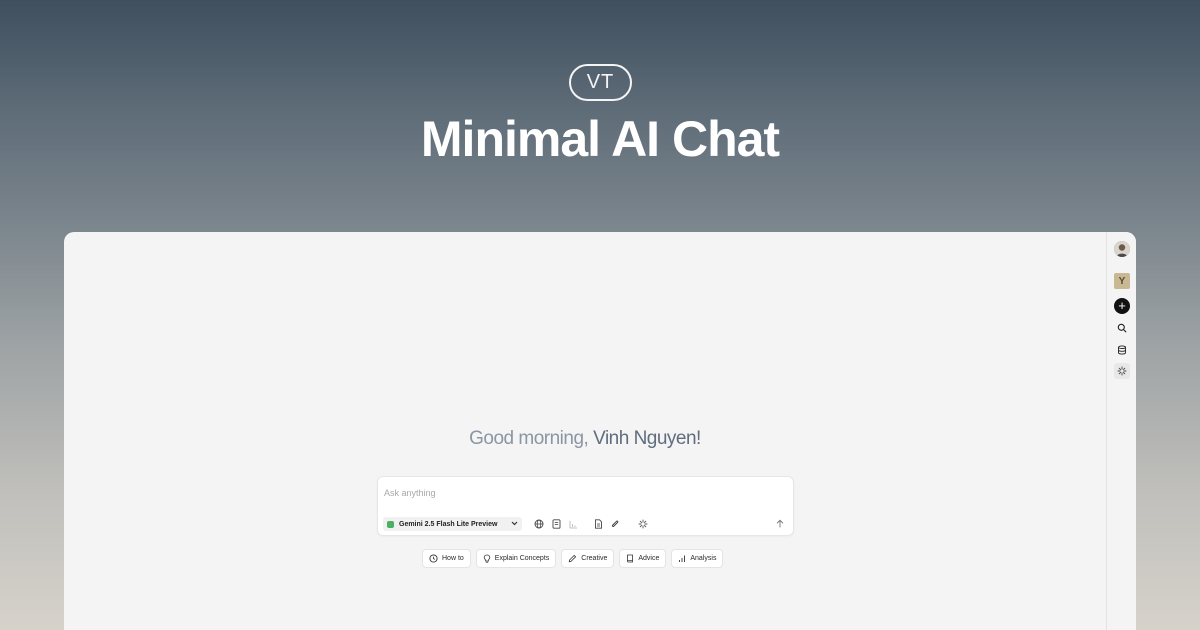  I want to click on plus-icon: +, so click(1122, 305).